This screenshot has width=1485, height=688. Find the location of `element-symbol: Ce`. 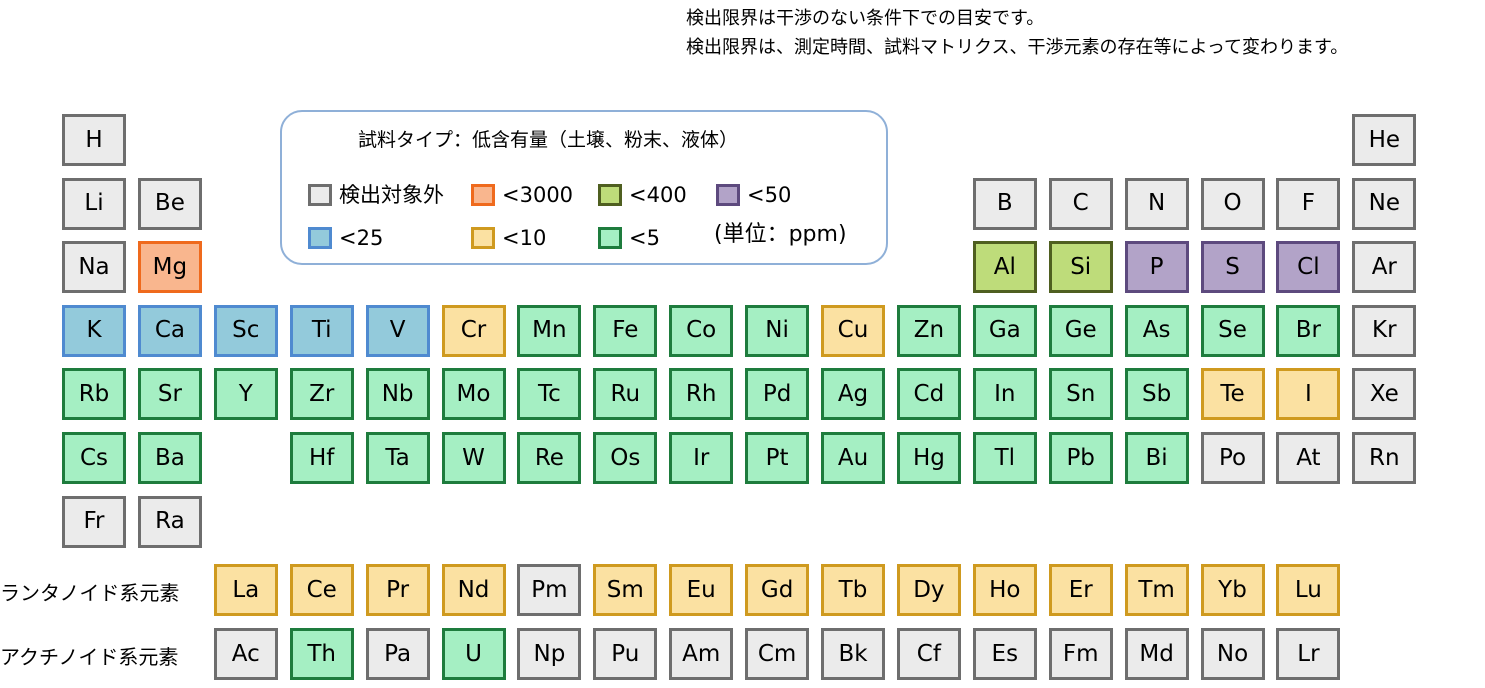

element-symbol: Ce is located at coordinates (321, 589).